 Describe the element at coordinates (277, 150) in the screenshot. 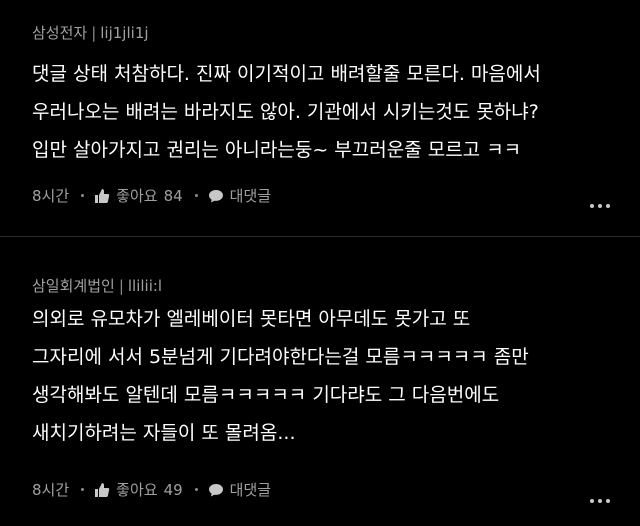

I see `comment-body-line: 입만 살아가지고 권리는 아니라는둥~ 부끄러운줄 모르고 ㅋㅋ` at that location.